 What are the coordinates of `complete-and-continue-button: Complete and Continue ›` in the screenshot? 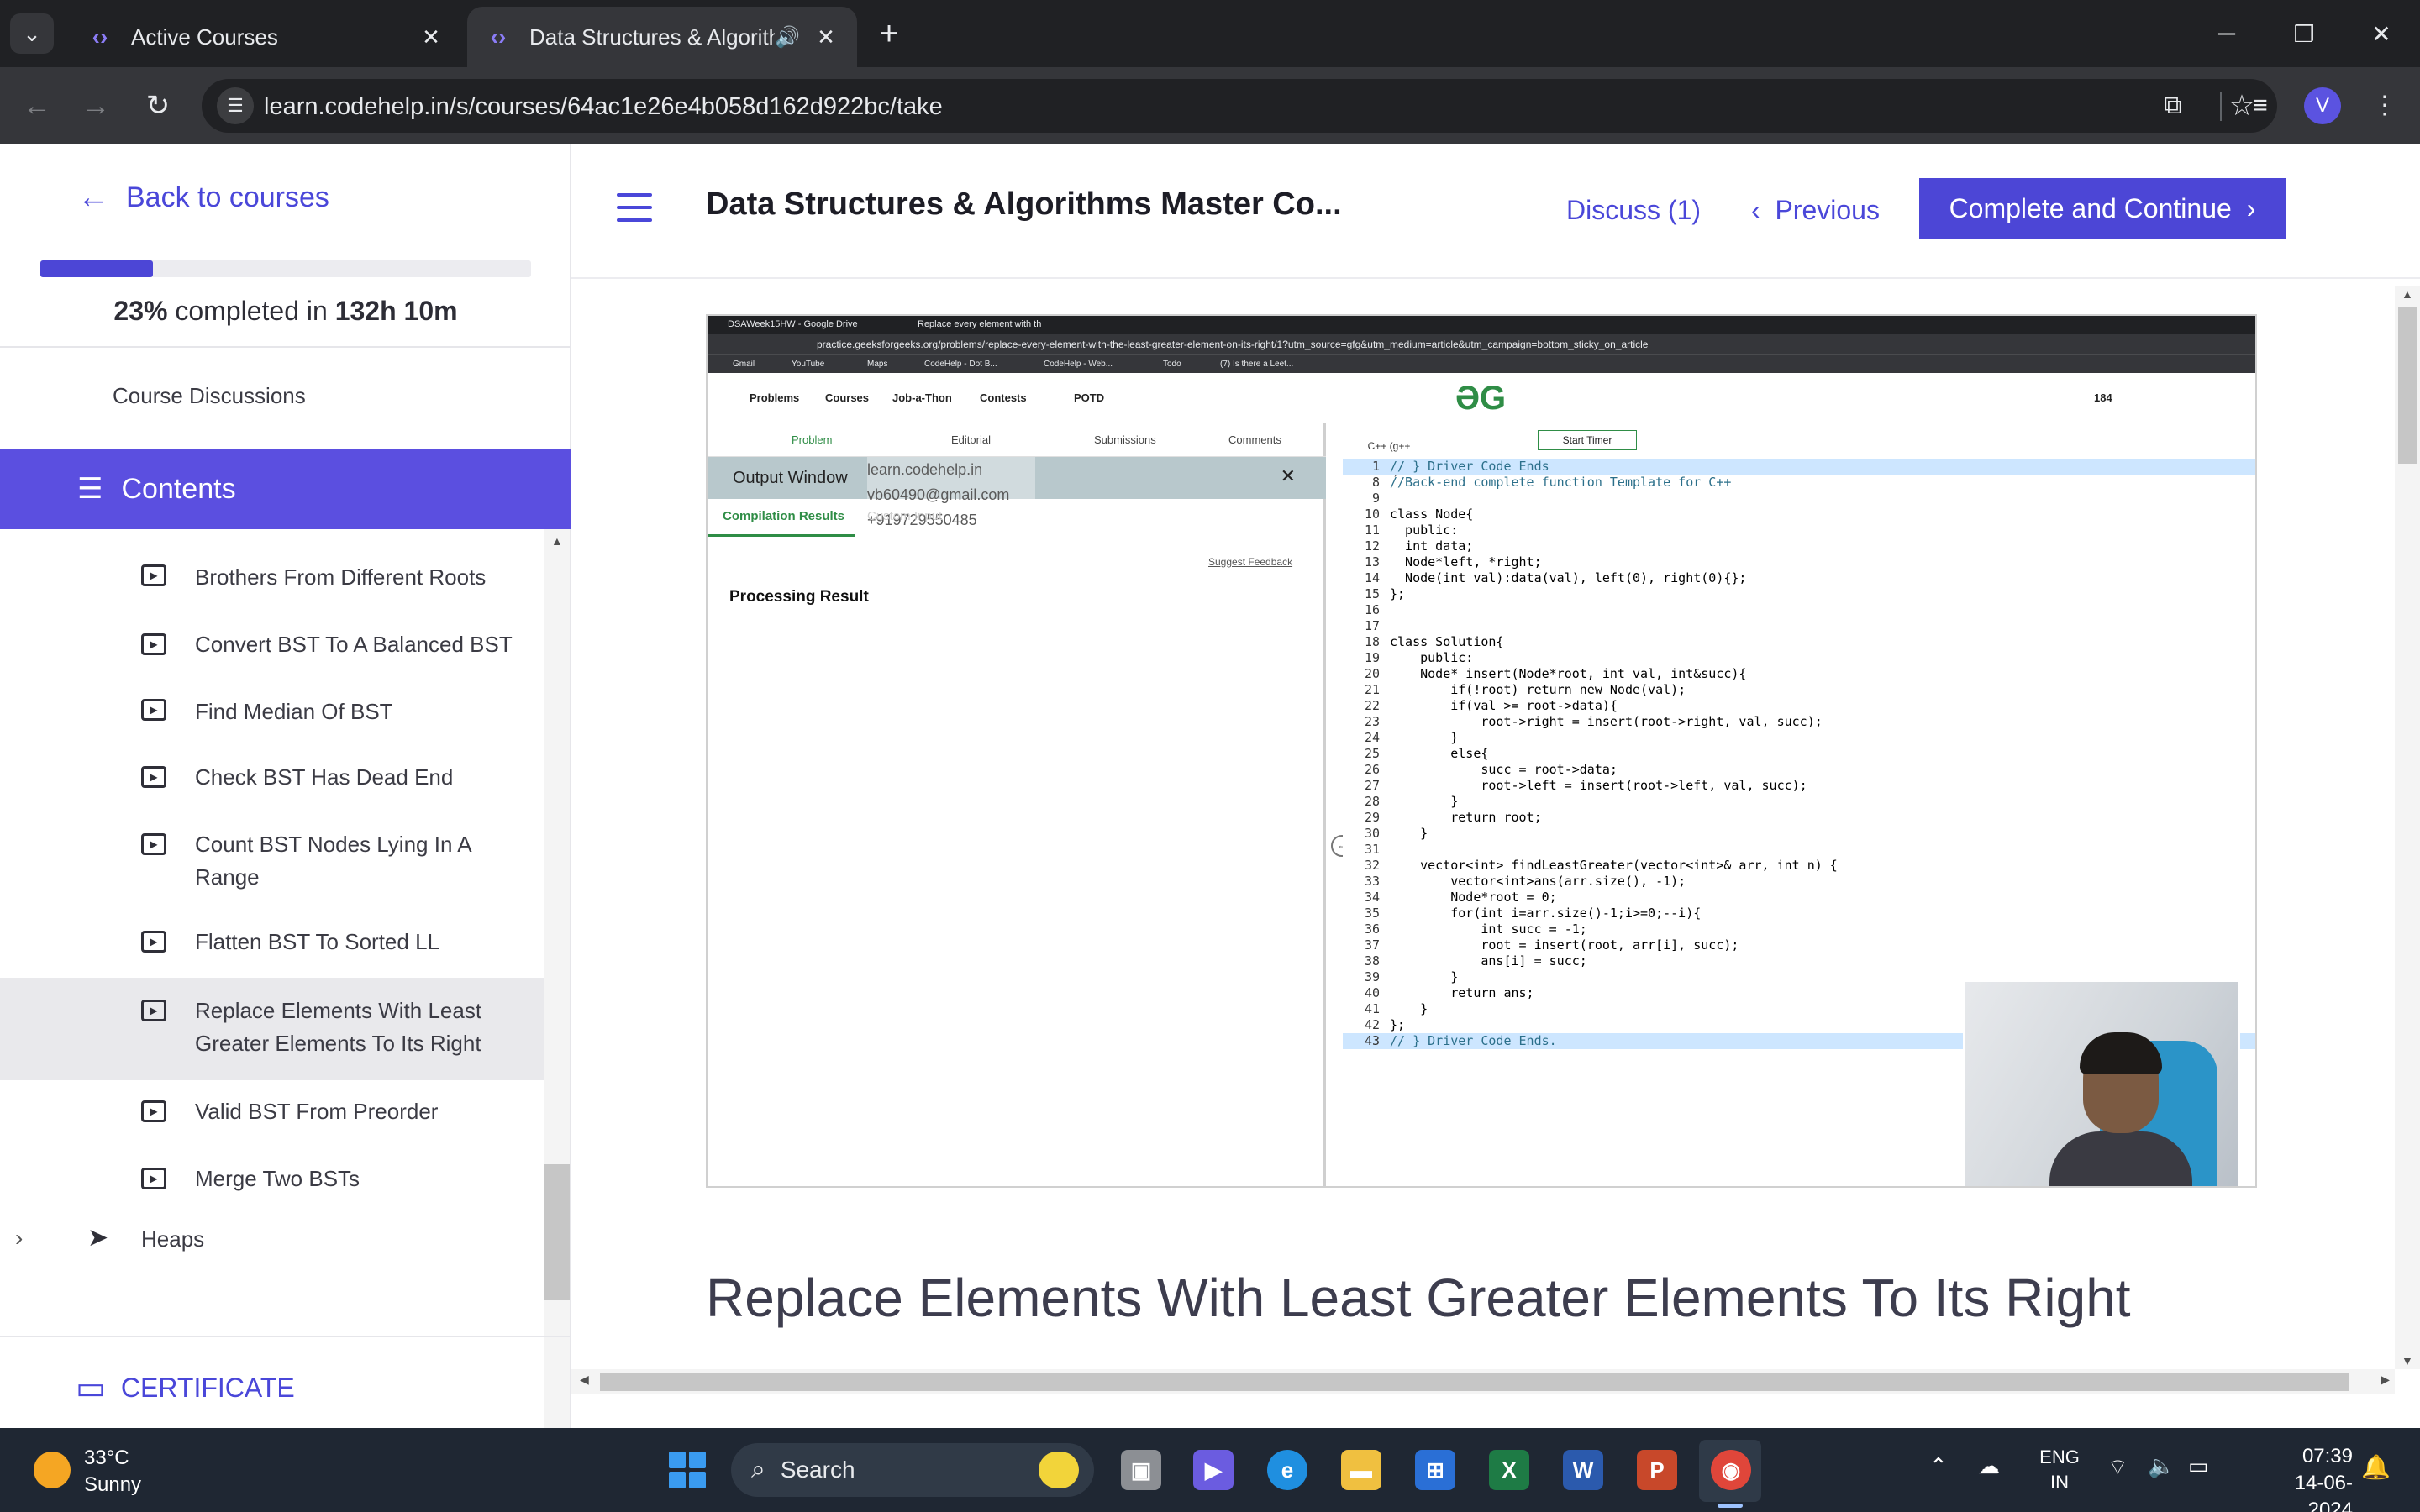 It's located at (2102, 208).